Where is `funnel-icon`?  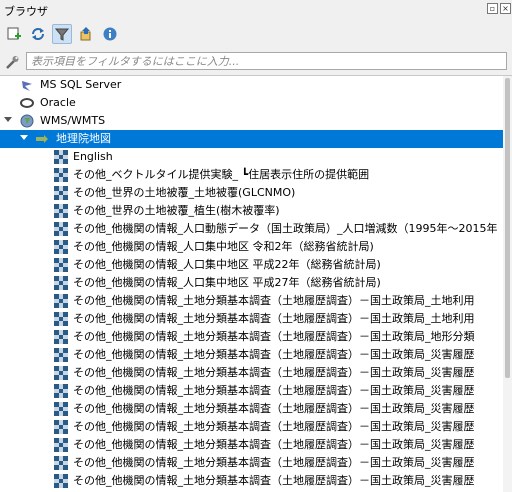 funnel-icon is located at coordinates (62, 34).